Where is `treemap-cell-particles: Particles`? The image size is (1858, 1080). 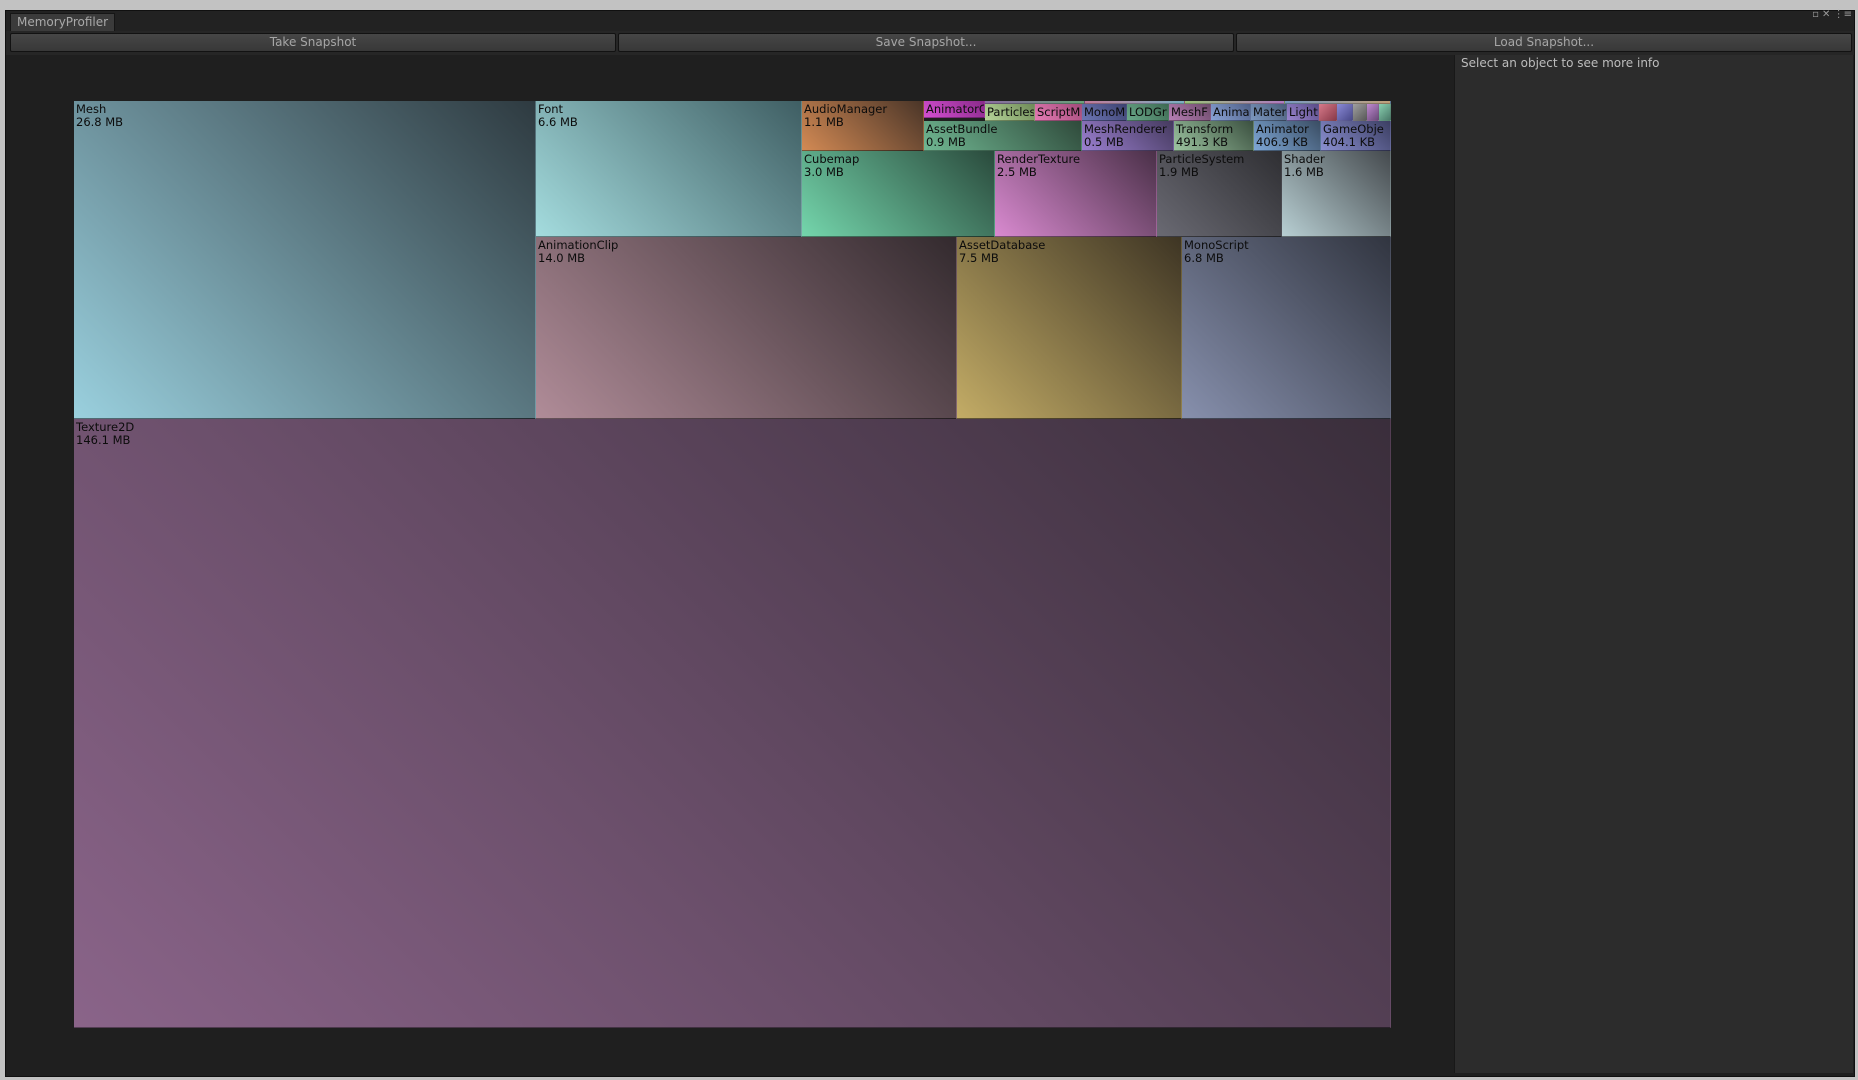
treemap-cell-particles: Particles is located at coordinates (1010, 112).